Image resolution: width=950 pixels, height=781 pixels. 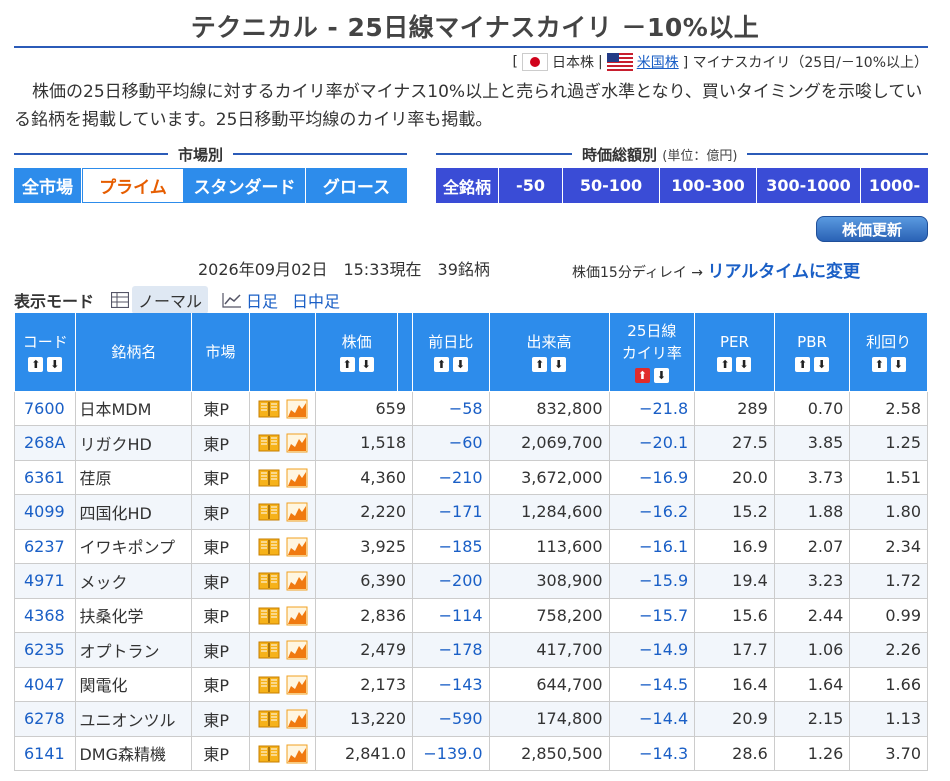 What do you see at coordinates (262, 300) in the screenshot?
I see `mode-daily-option: 日足` at bounding box center [262, 300].